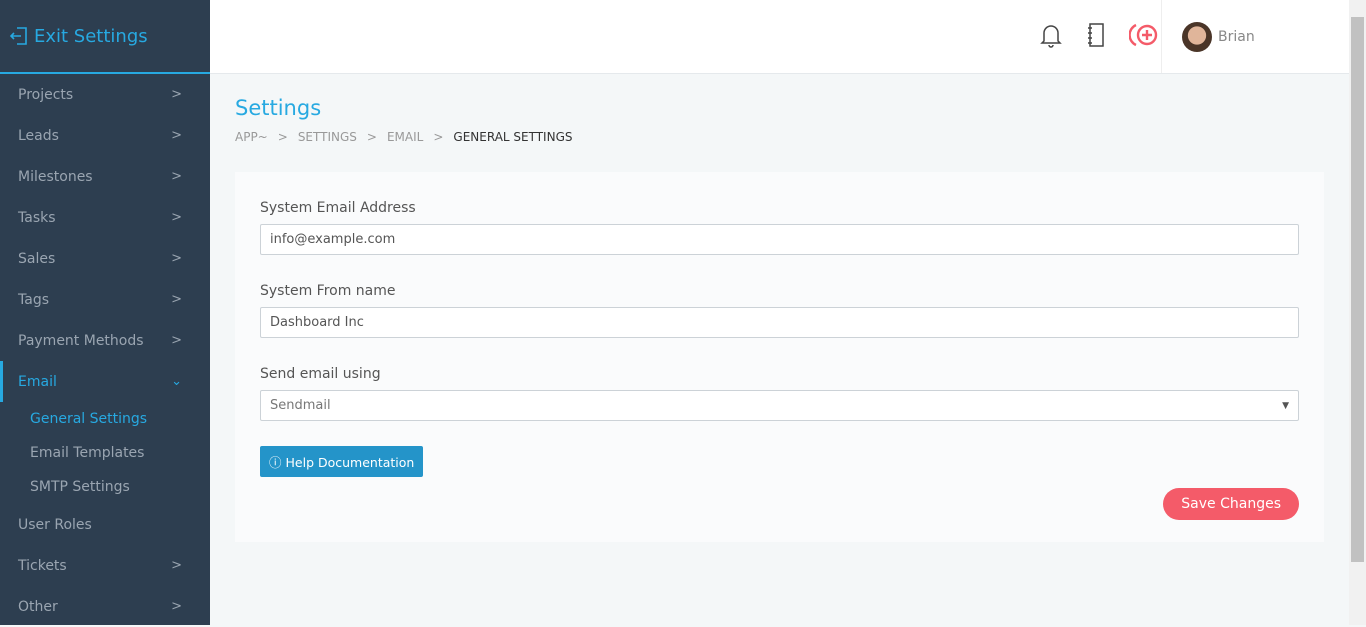 The image size is (1366, 627). I want to click on sidebar-item-other: Other >, so click(105, 606).